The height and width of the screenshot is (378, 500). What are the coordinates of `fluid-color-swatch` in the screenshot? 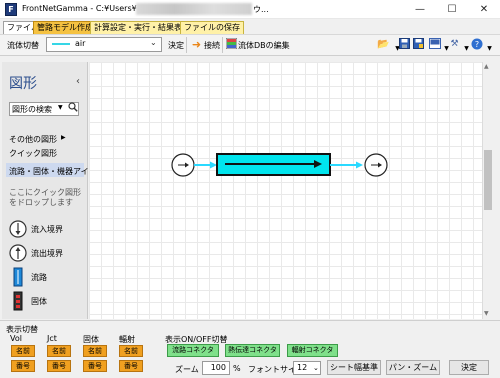 It's located at (61, 44).